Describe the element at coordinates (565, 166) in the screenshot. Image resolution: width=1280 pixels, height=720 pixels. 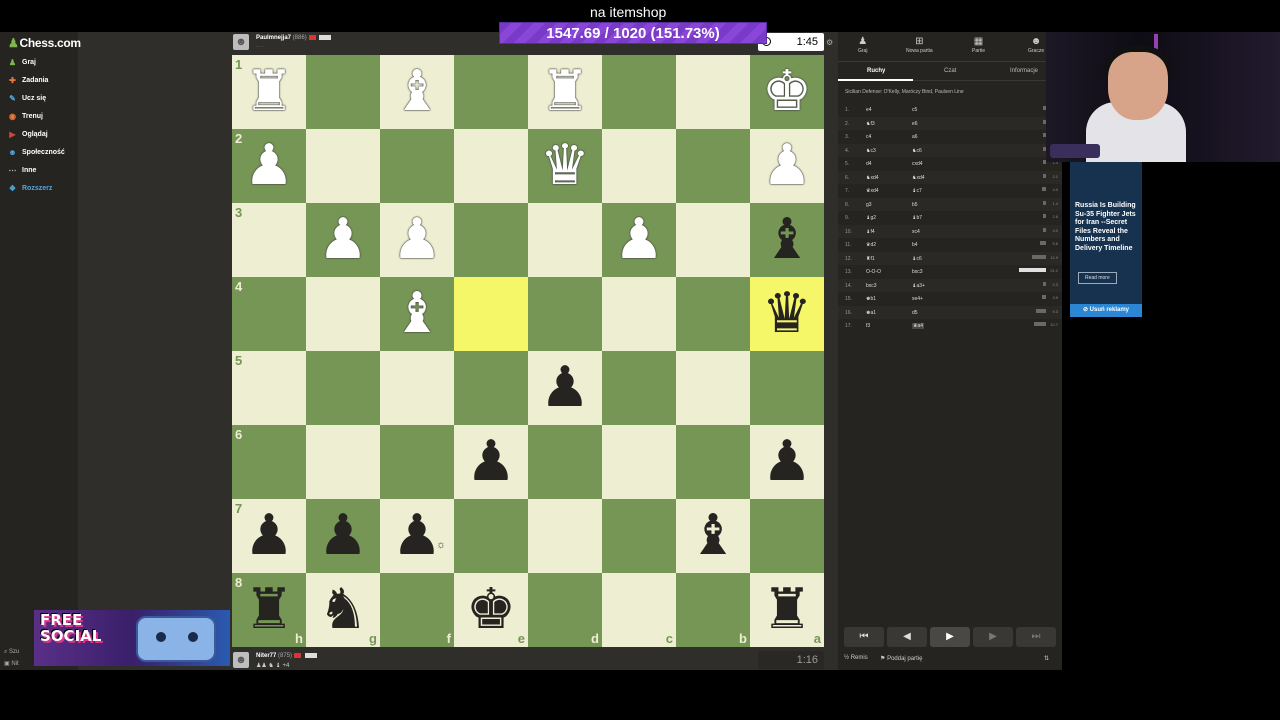
I see `white-piece: ♛` at that location.